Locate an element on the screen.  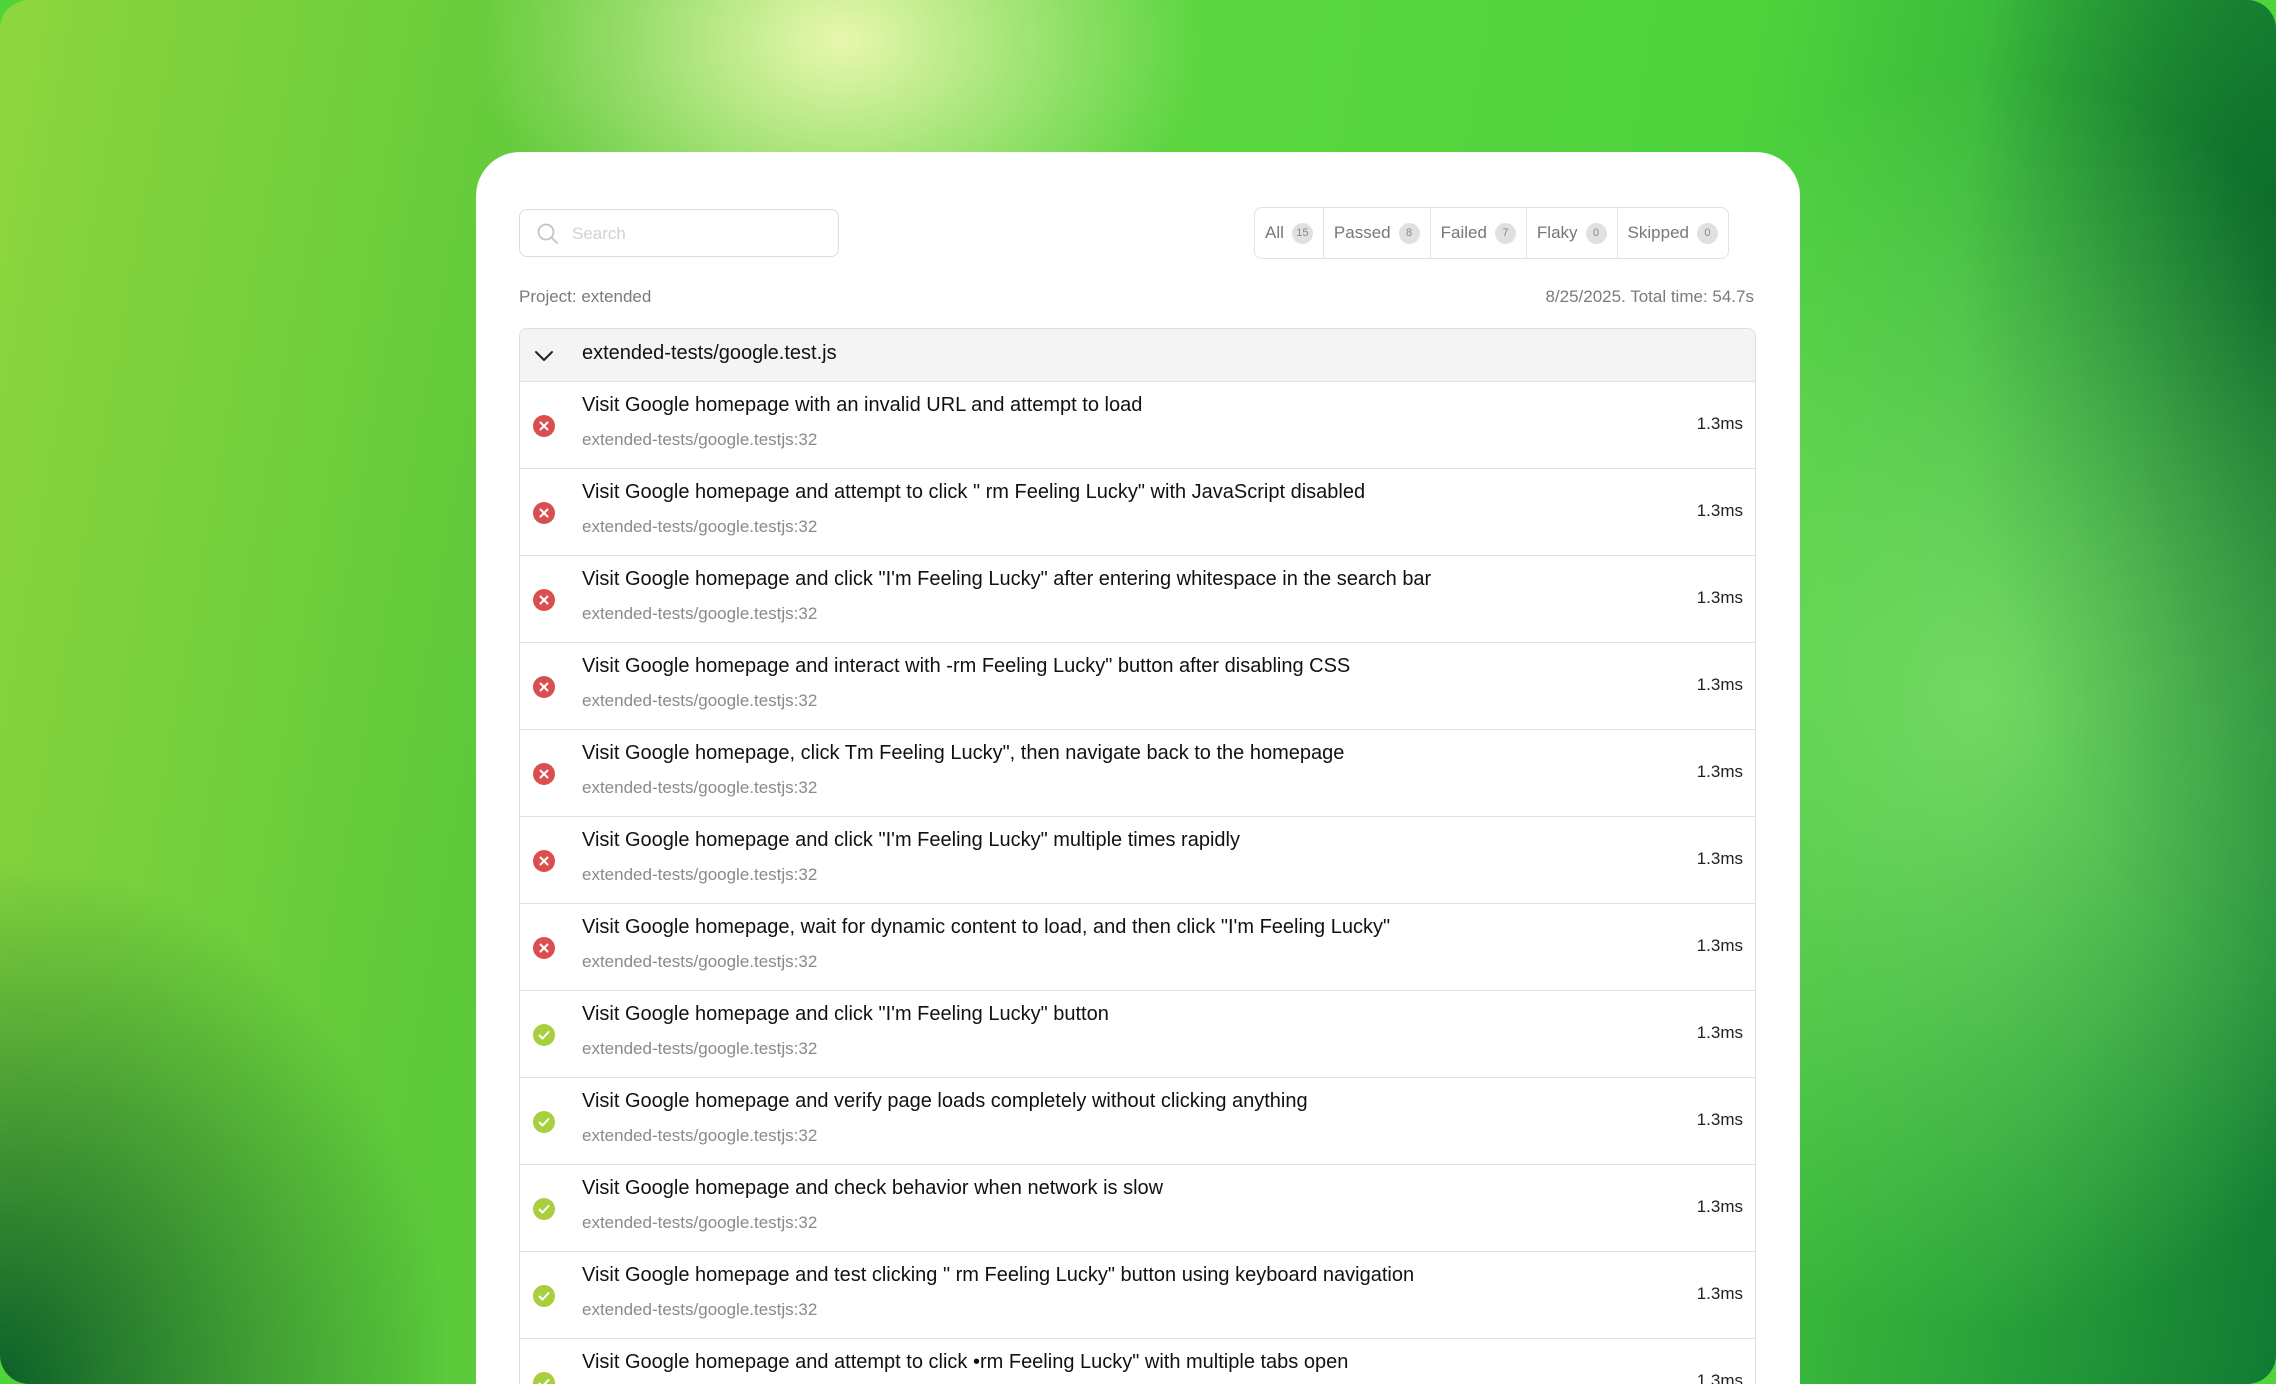
tab-passed: Passed 8 is located at coordinates (1376, 233).